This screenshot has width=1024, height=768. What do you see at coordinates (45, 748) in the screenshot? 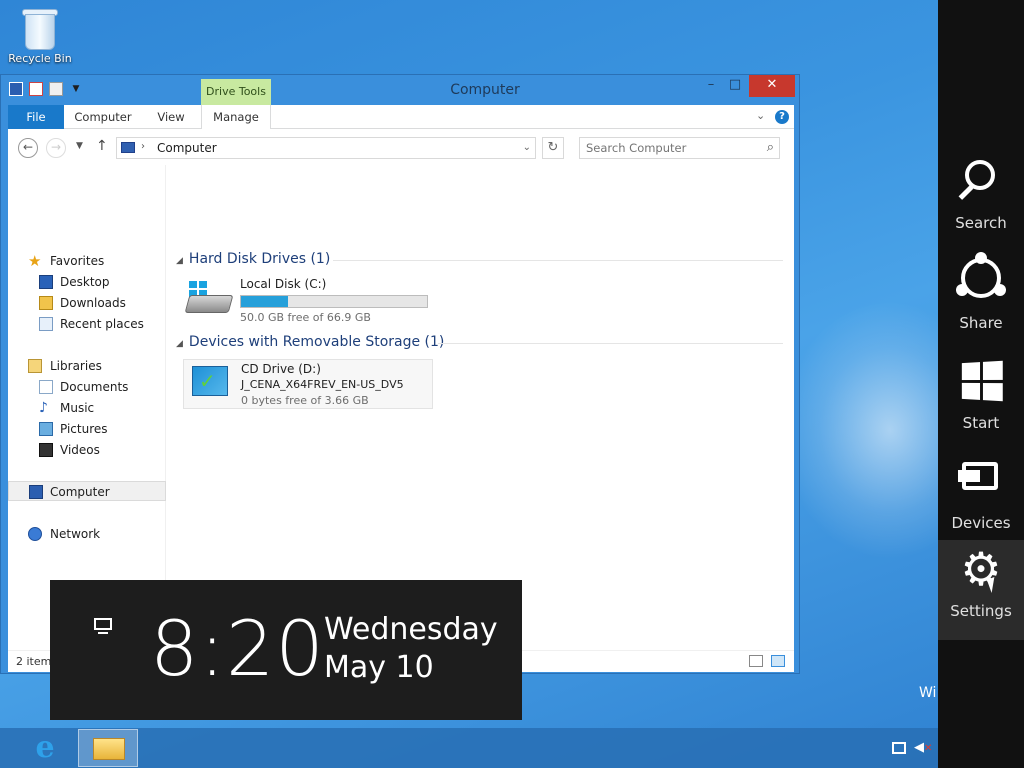
I see `ie-icon: e` at bounding box center [45, 748].